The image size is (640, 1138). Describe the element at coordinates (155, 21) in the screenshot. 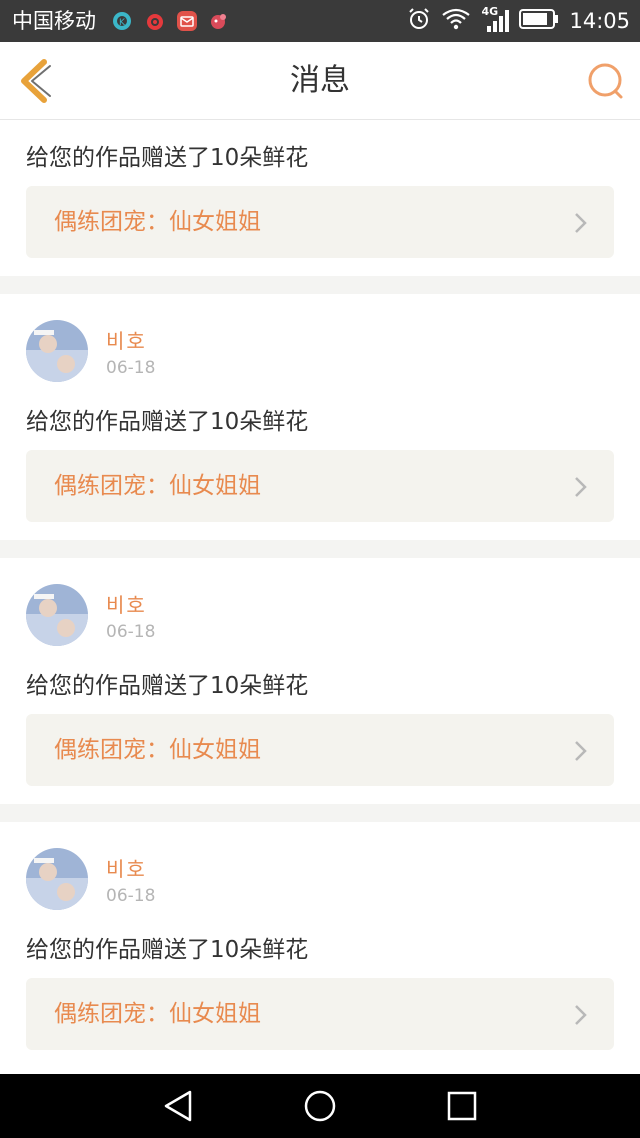

I see `weibo-icon` at that location.